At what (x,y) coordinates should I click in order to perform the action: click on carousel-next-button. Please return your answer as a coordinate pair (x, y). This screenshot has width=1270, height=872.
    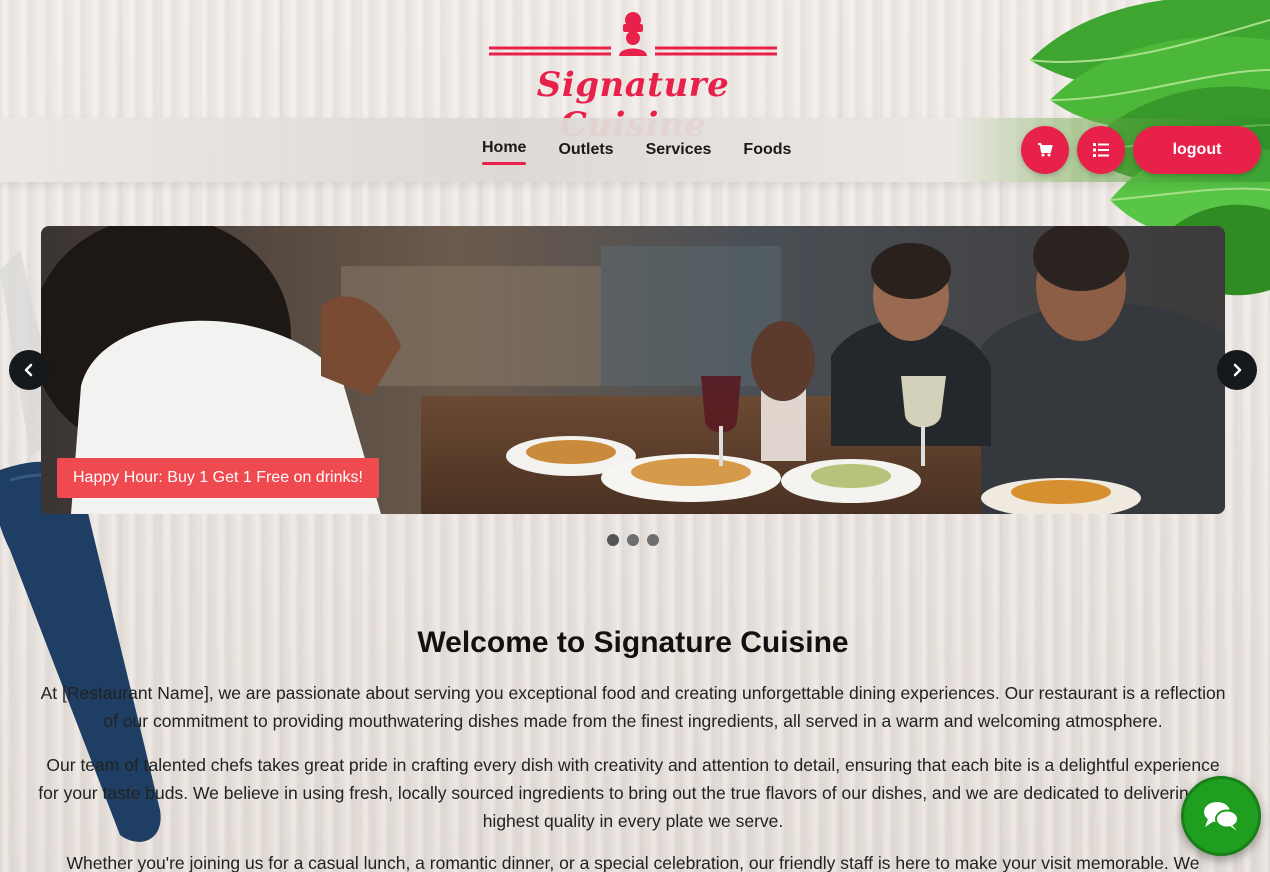
    Looking at the image, I should click on (1237, 370).